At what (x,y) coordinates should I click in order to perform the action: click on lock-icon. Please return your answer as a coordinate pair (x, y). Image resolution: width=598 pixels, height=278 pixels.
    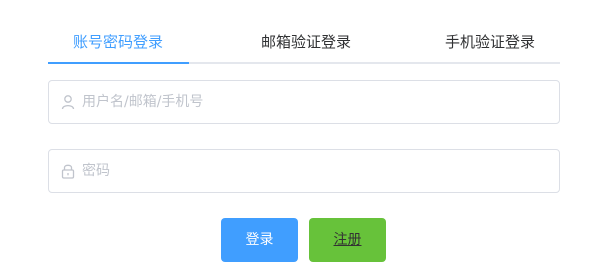
    Looking at the image, I should click on (68, 171).